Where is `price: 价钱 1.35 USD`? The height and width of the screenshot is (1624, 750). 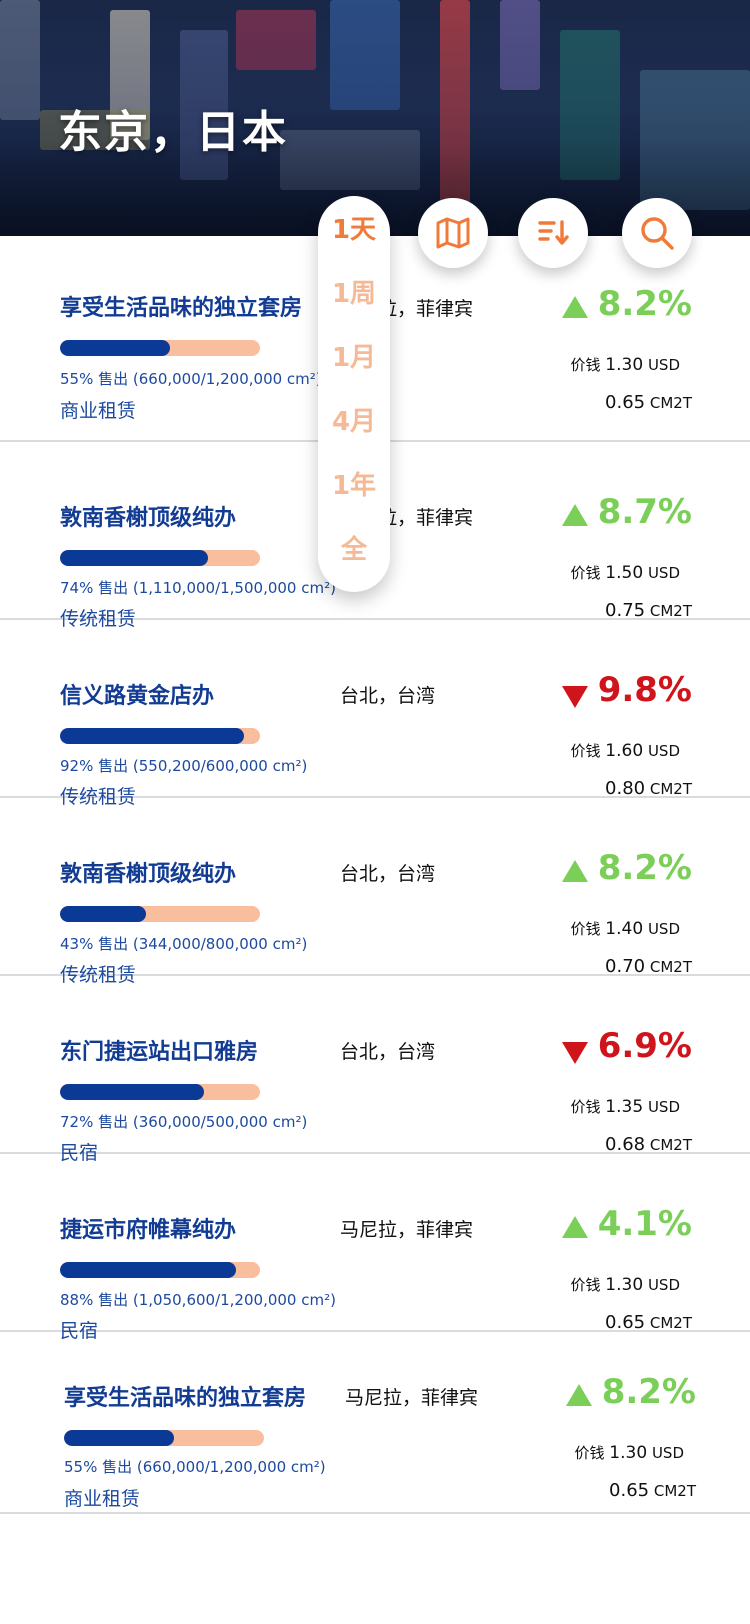 price: 价钱 1.35 USD is located at coordinates (625, 1107).